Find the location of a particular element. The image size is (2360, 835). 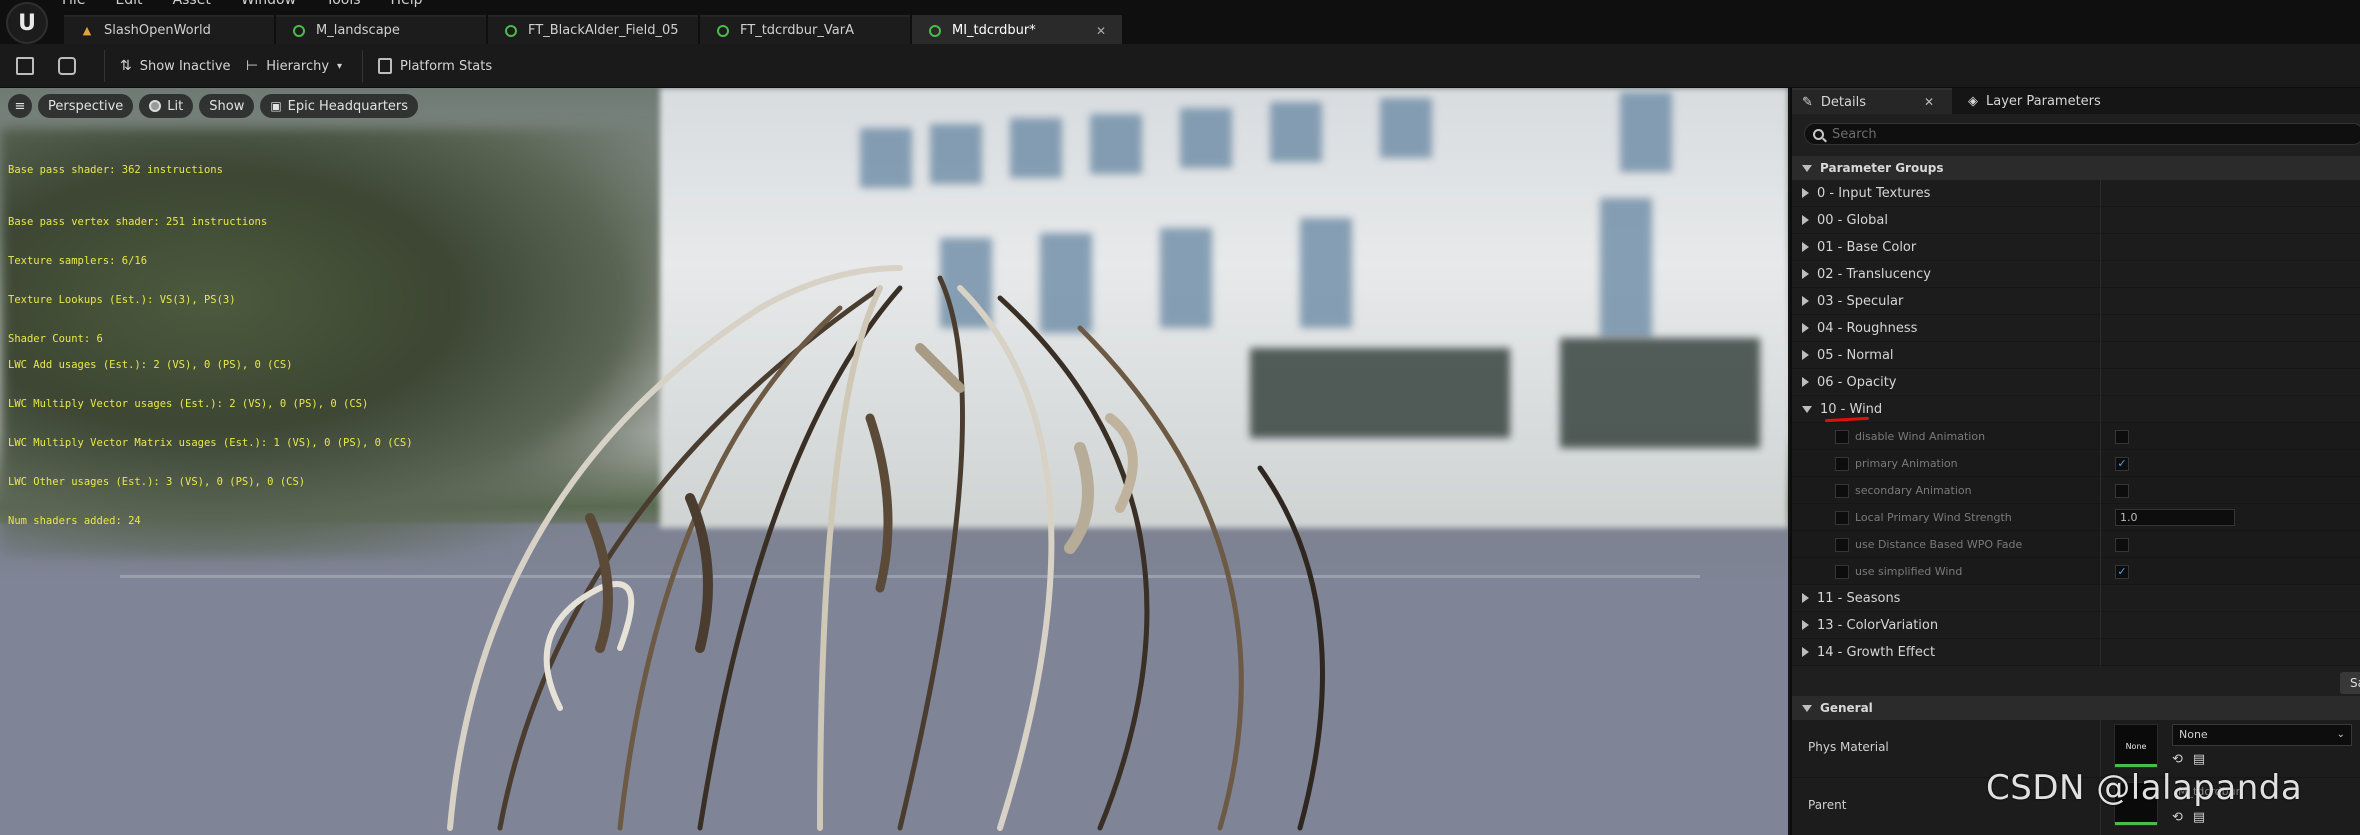

tab-label: FT_tdcrdbur_VarA is located at coordinates (797, 30).